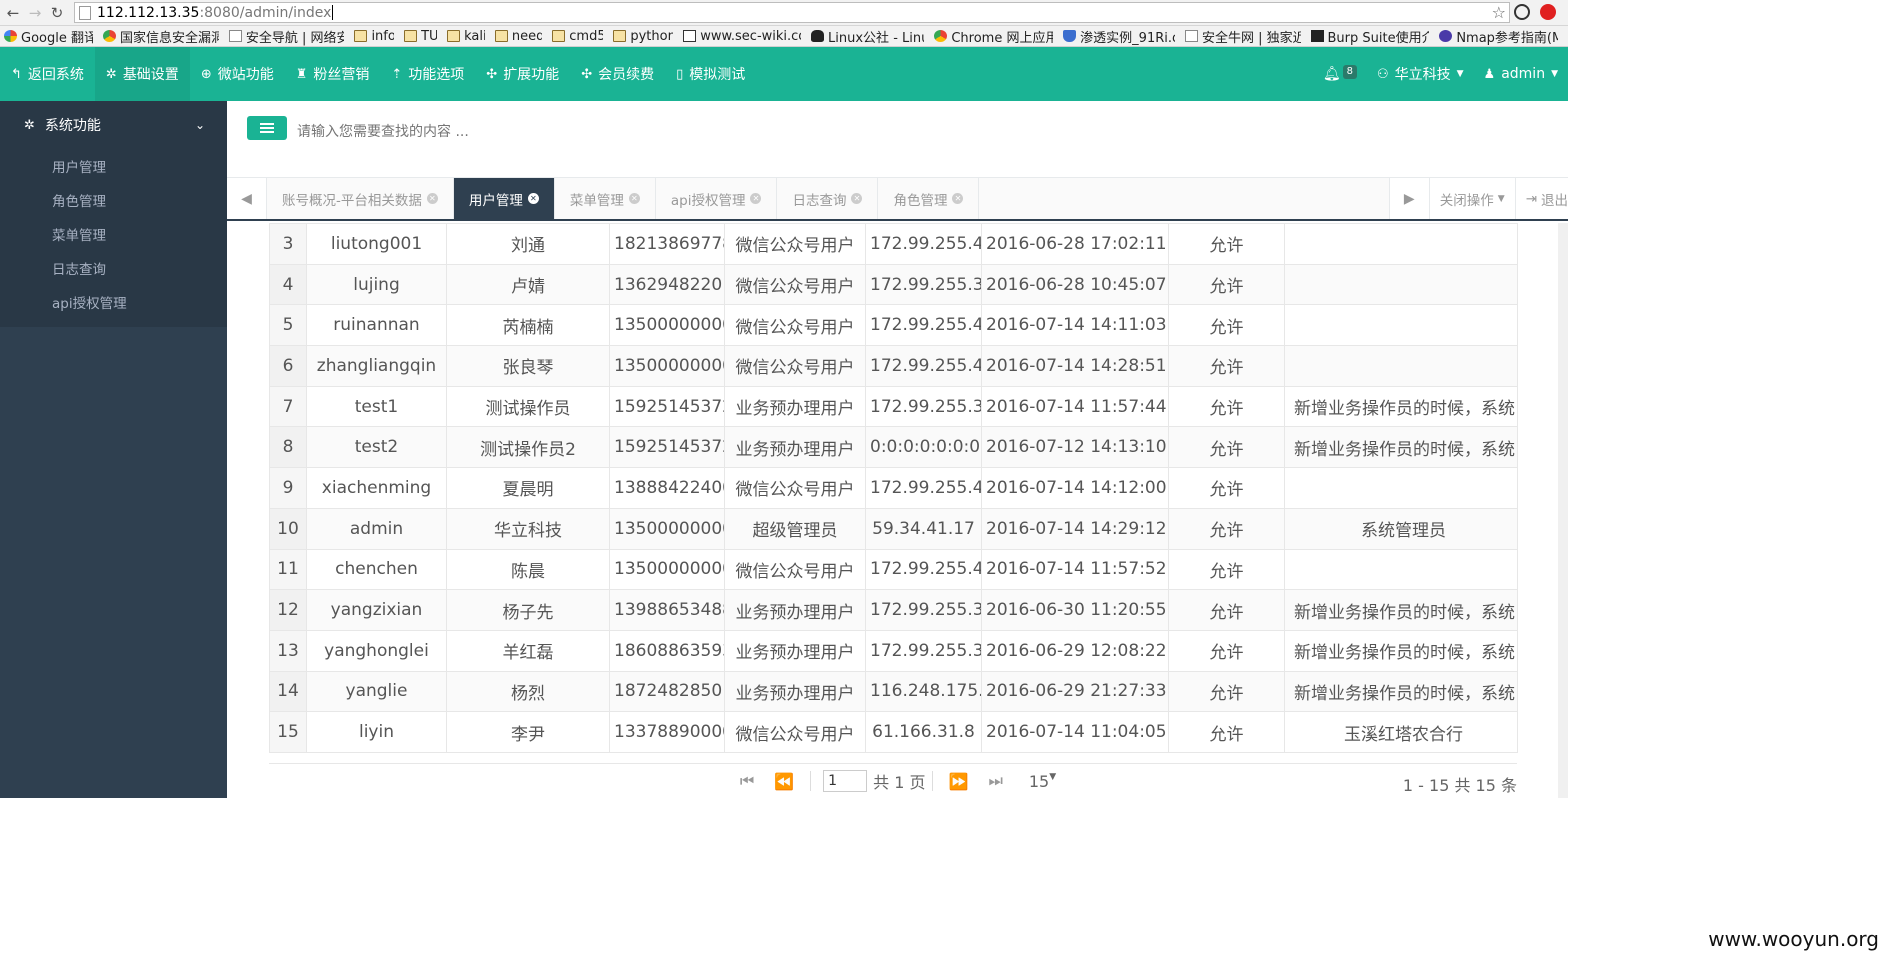  Describe the element at coordinates (1522, 12) in the screenshot. I see `extension-icon` at that location.